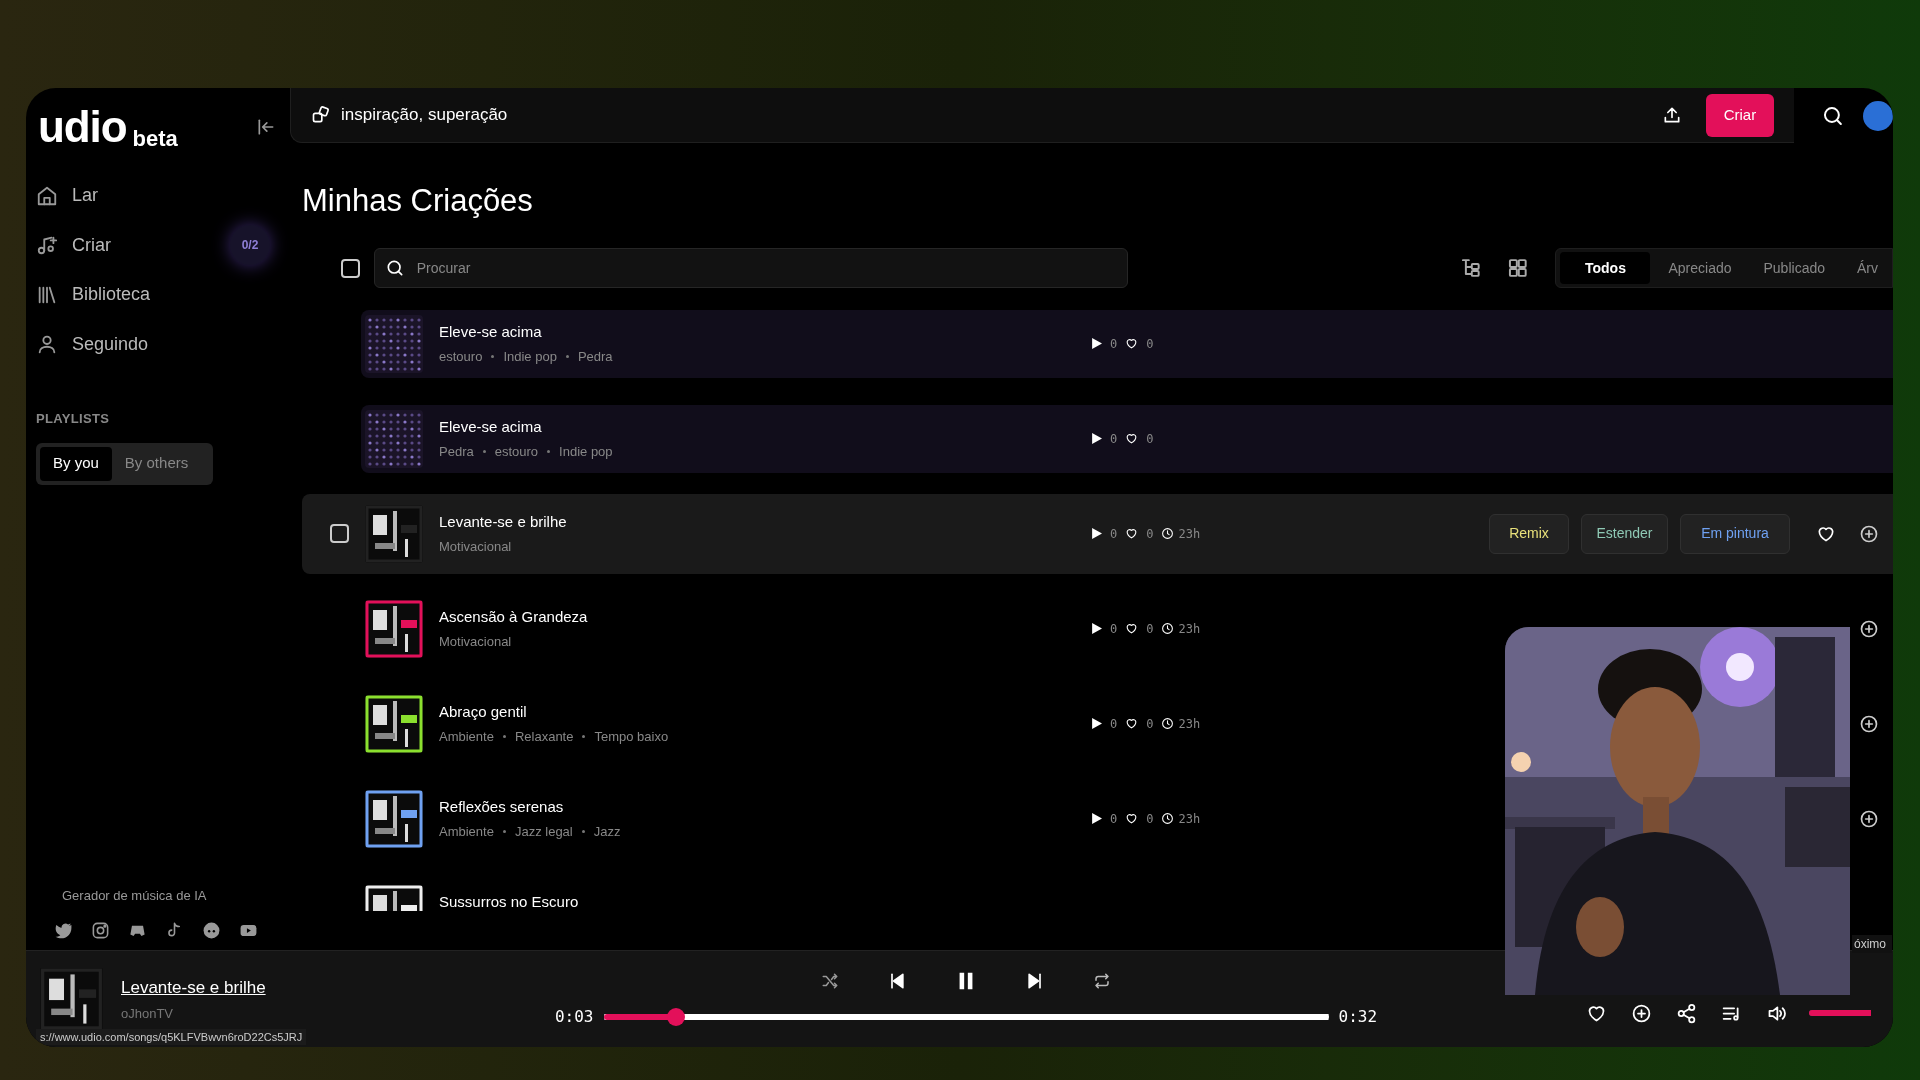 The image size is (1920, 1080). Describe the element at coordinates (47, 344) in the screenshot. I see `user-icon` at that location.